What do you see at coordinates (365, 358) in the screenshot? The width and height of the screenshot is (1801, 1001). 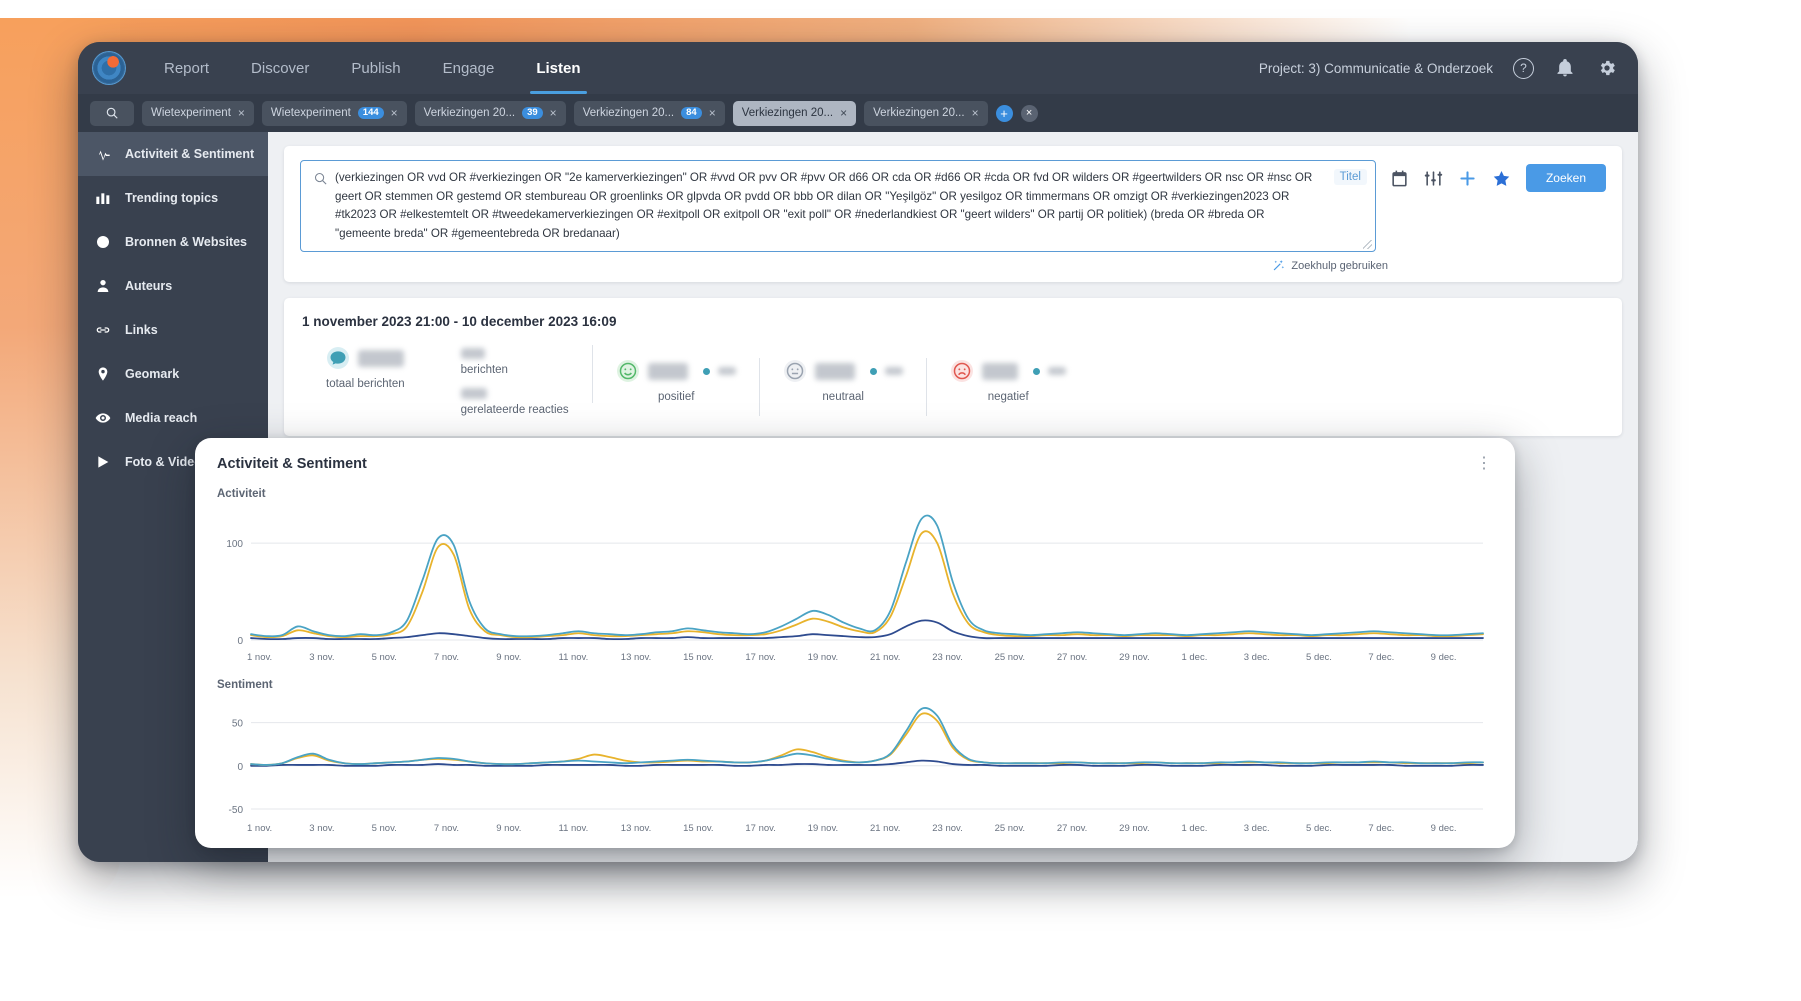 I see `metric-total-top` at bounding box center [365, 358].